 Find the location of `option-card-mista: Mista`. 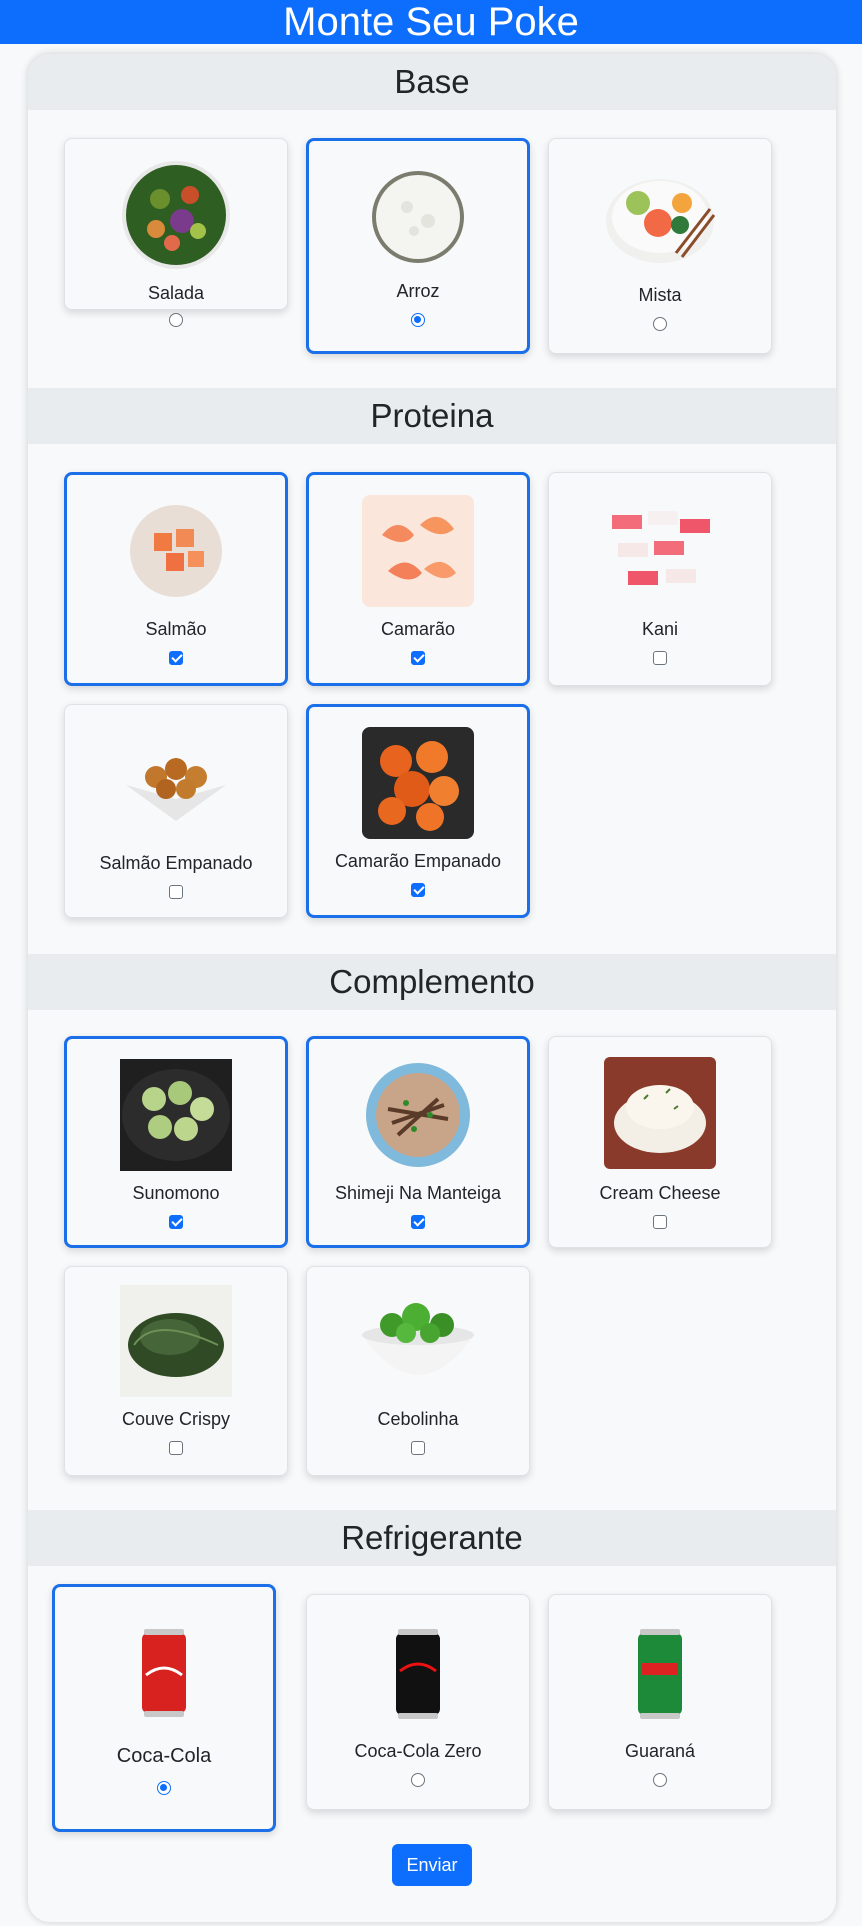

option-card-mista: Mista is located at coordinates (660, 246).